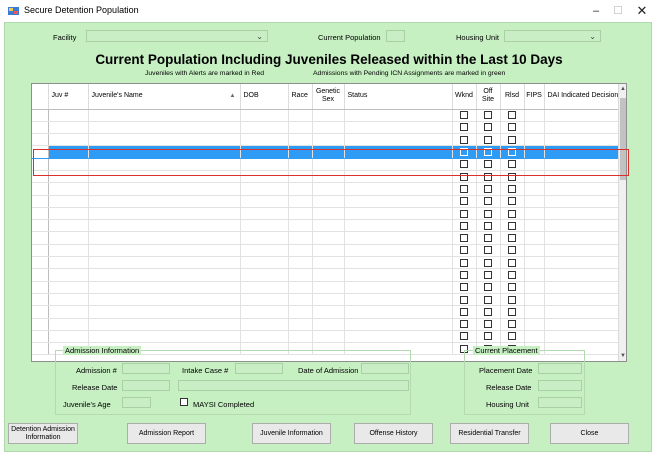  Describe the element at coordinates (512, 97) in the screenshot. I see `column-header-rlsd: Rlsd` at that location.